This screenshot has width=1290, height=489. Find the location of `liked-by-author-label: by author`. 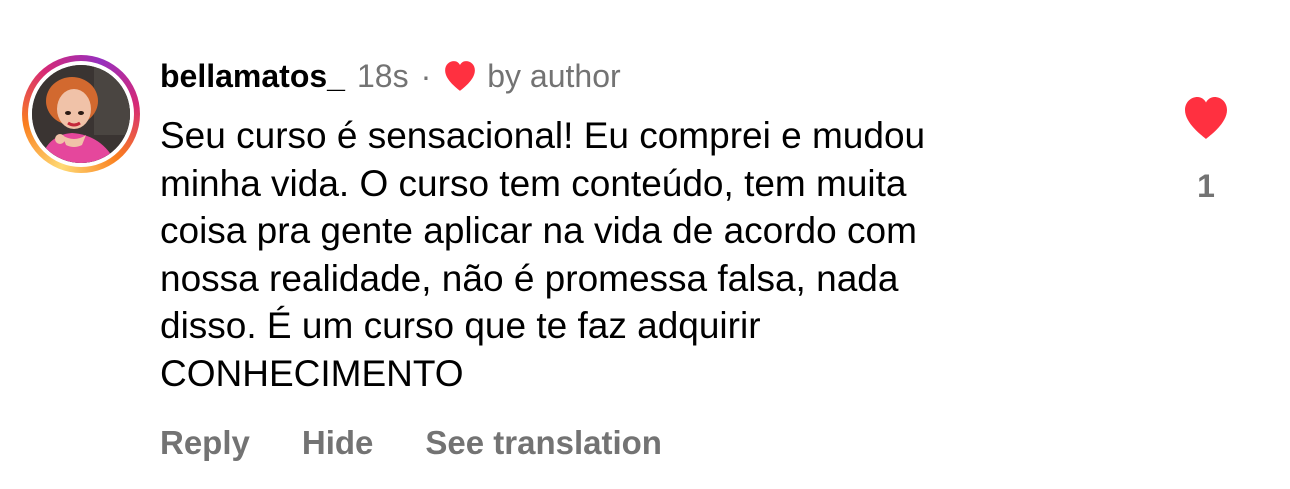

liked-by-author-label: by author is located at coordinates (554, 75).